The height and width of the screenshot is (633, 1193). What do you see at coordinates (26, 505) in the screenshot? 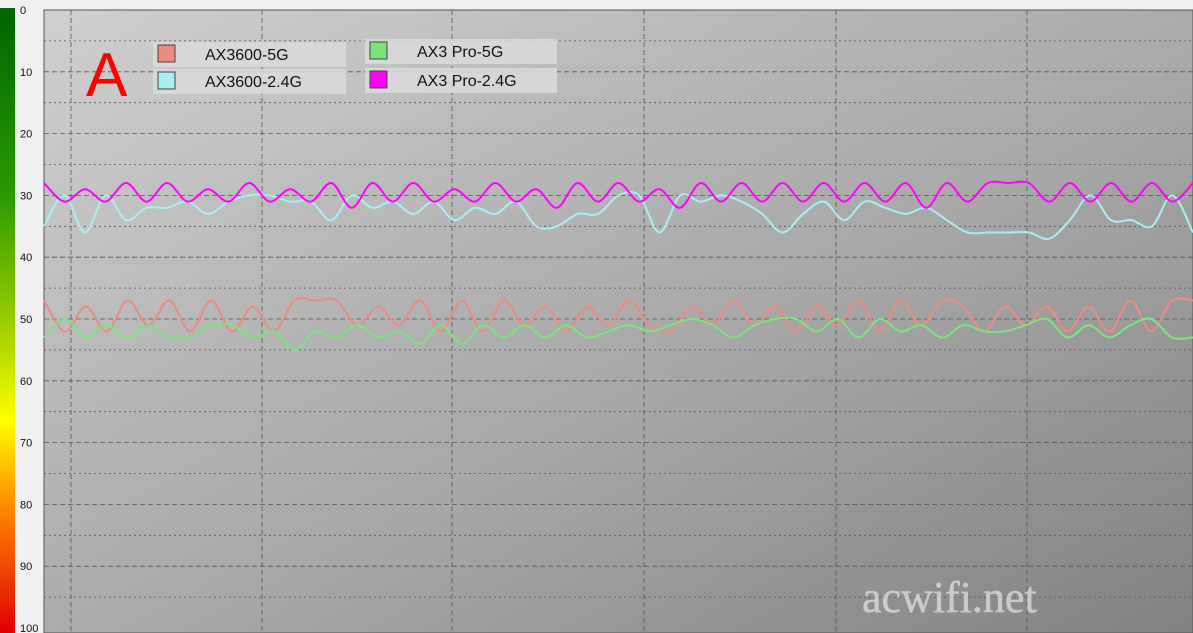
I see `y-tick-label: 80` at bounding box center [26, 505].